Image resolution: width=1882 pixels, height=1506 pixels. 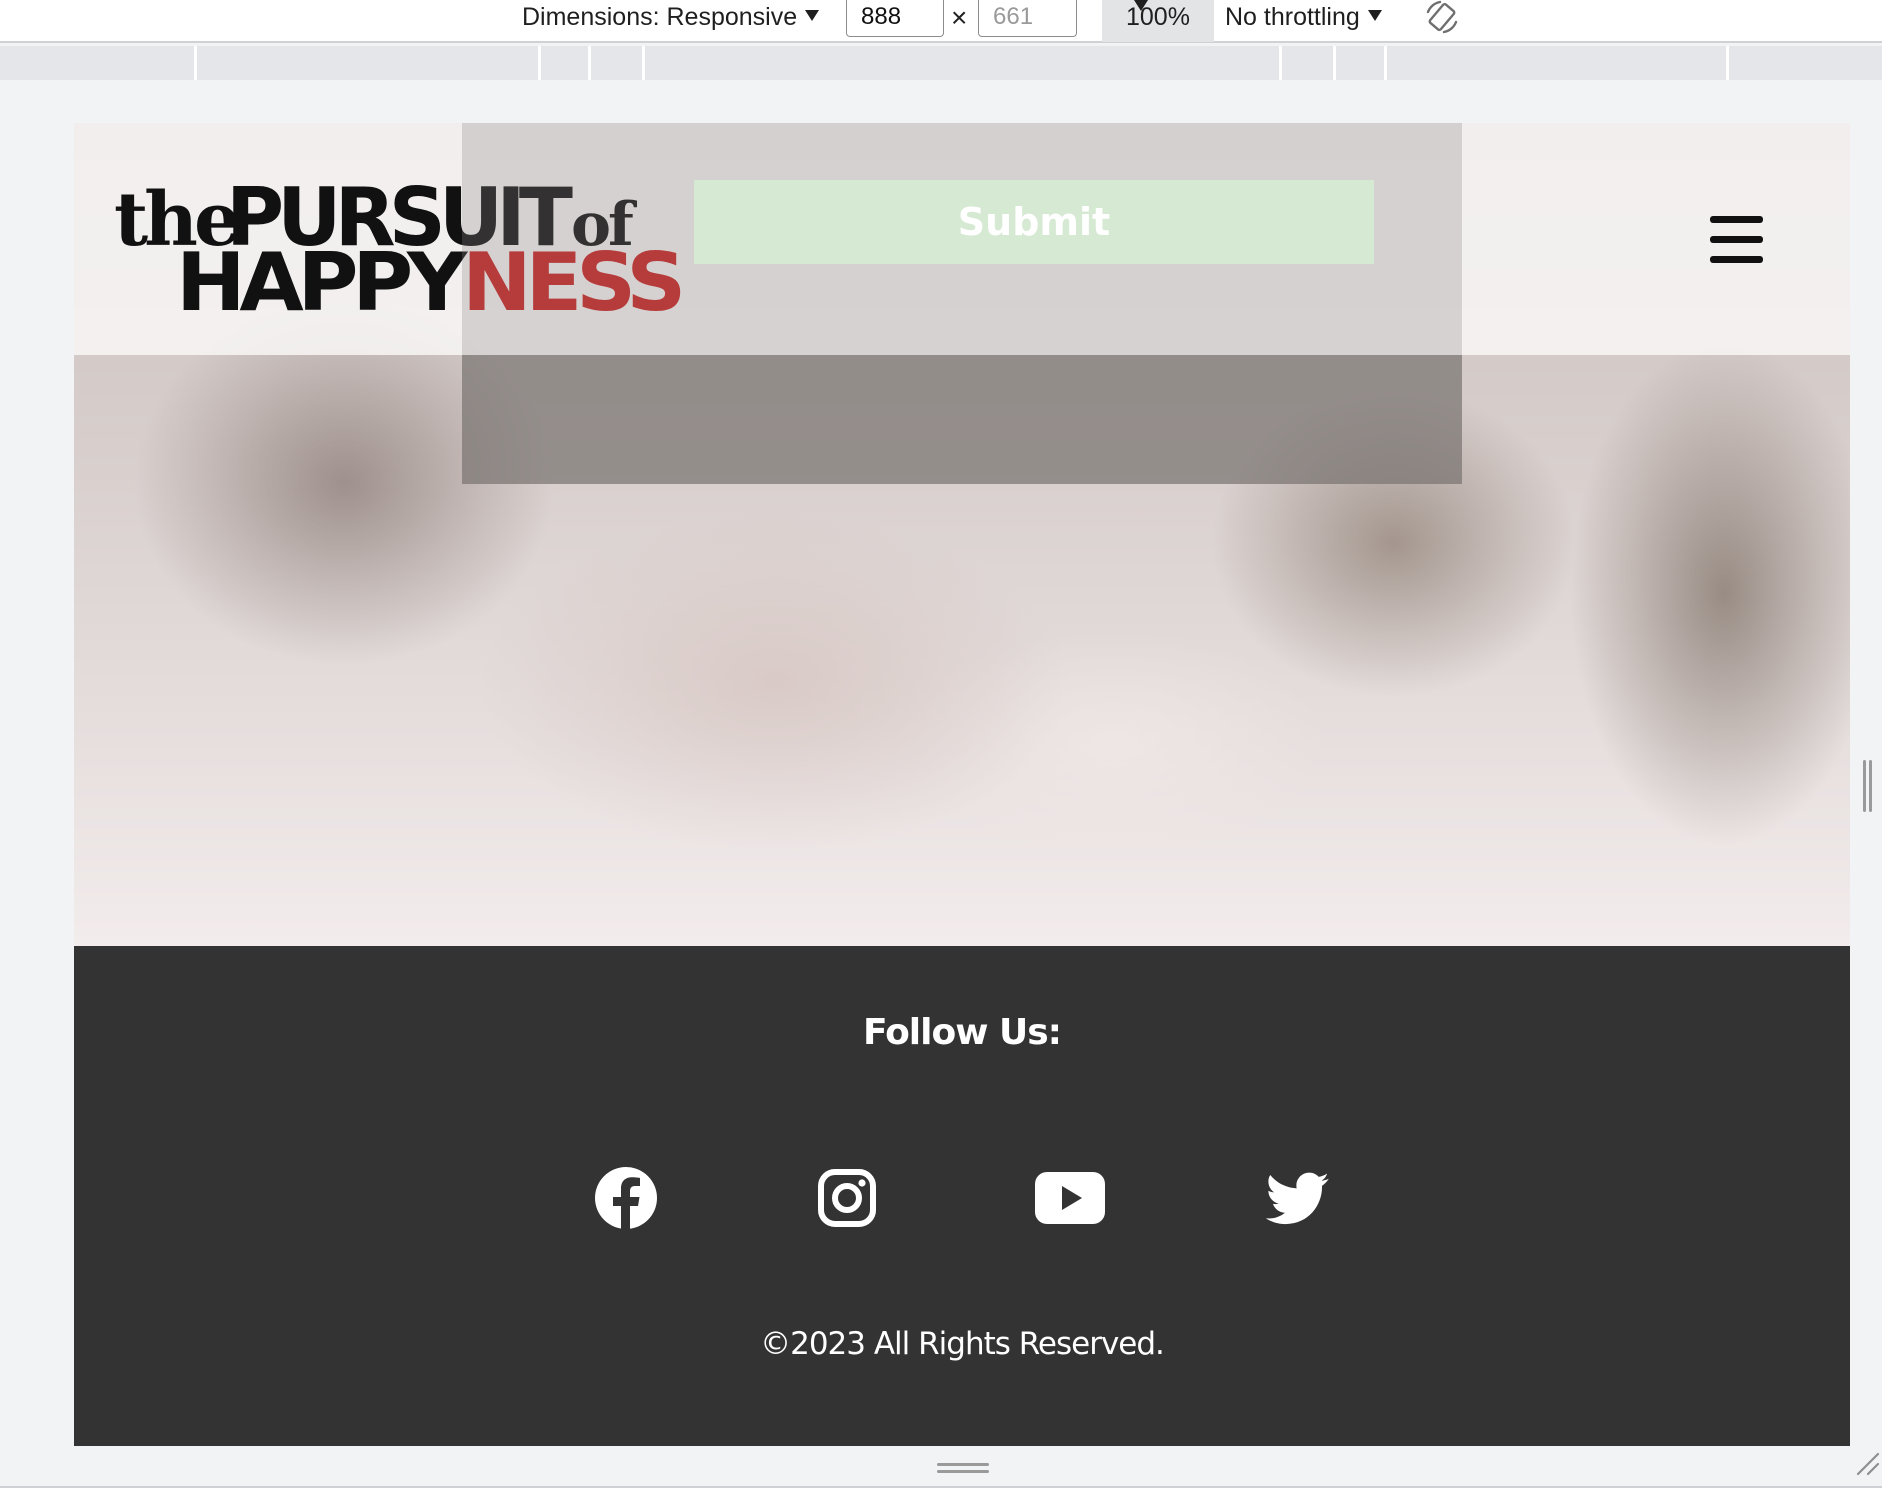 What do you see at coordinates (1738, 240) in the screenshot?
I see `hamburger-menu-icon` at bounding box center [1738, 240].